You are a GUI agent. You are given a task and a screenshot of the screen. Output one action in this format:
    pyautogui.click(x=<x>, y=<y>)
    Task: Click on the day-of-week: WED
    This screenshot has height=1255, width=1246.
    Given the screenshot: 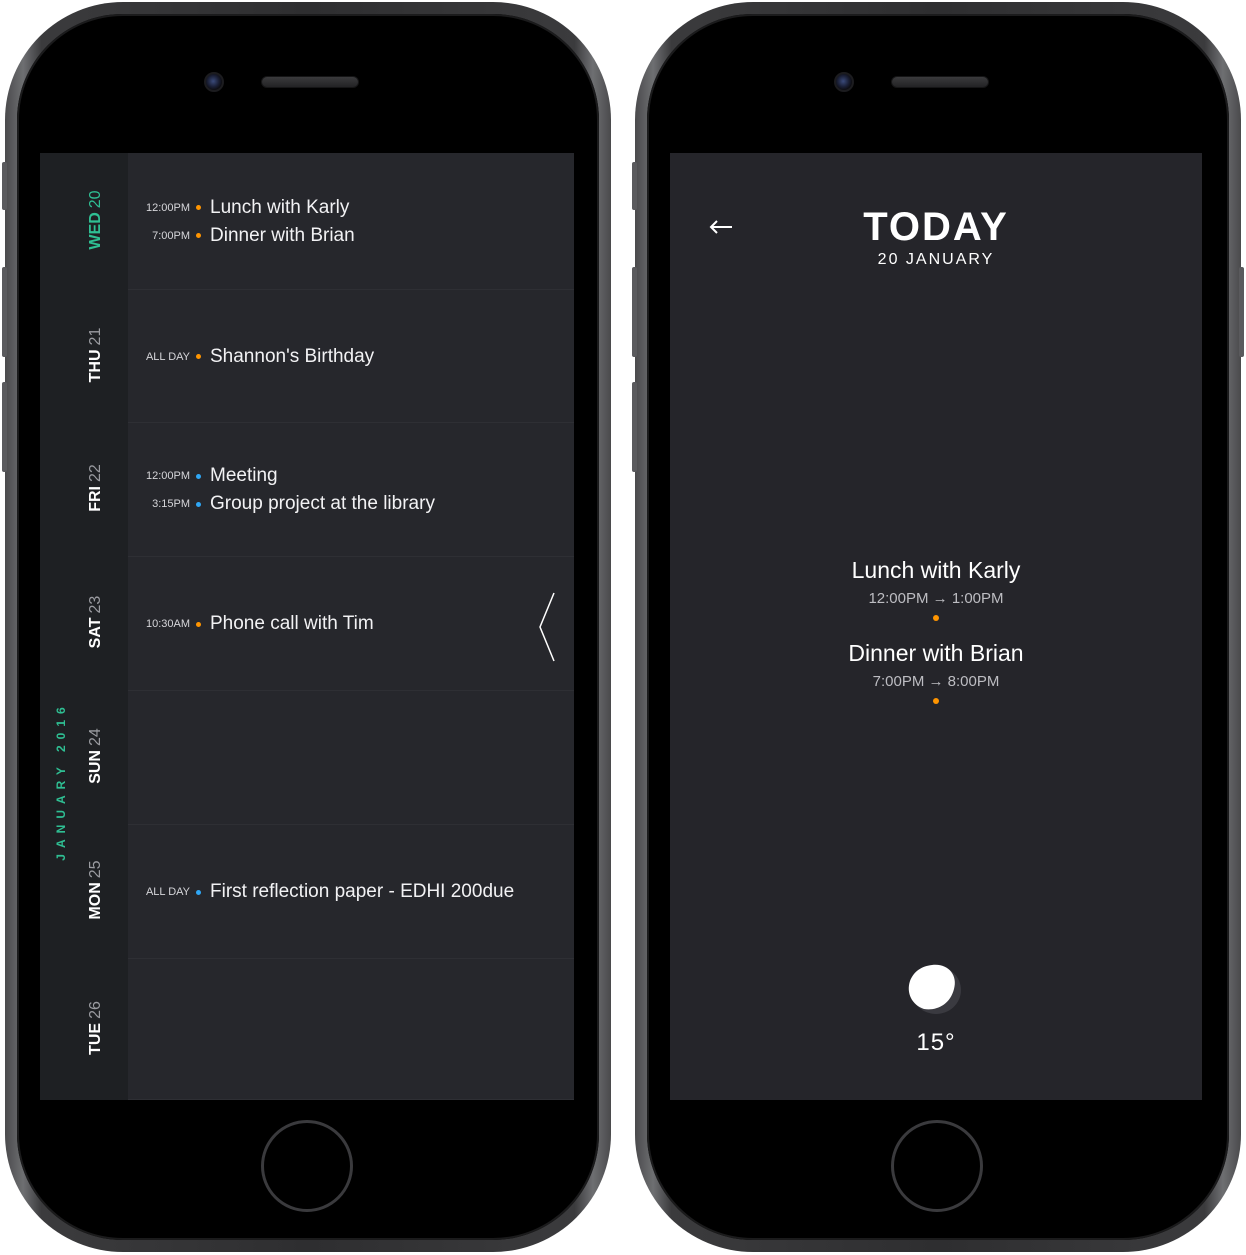 What is the action you would take?
    pyautogui.click(x=95, y=230)
    